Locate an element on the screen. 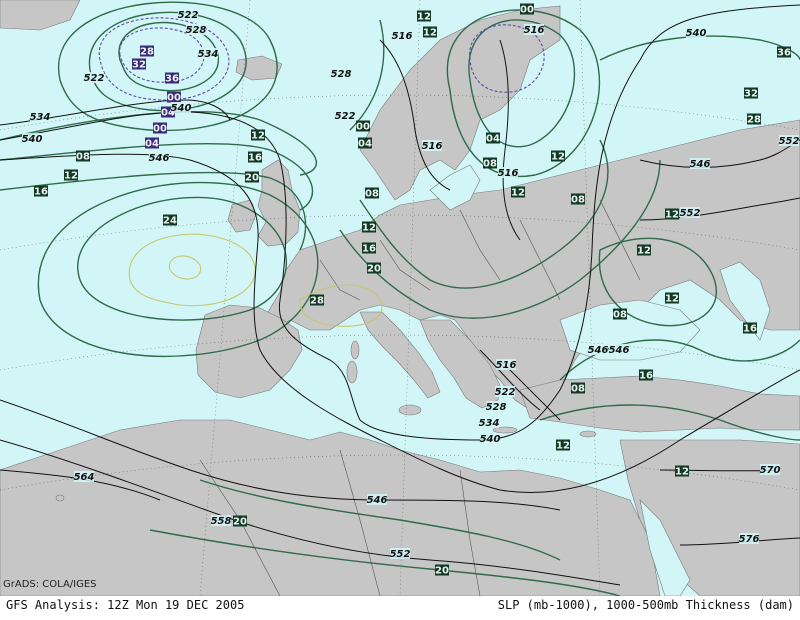 The image size is (800, 620). thickness-label: 576 is located at coordinates (749, 539).